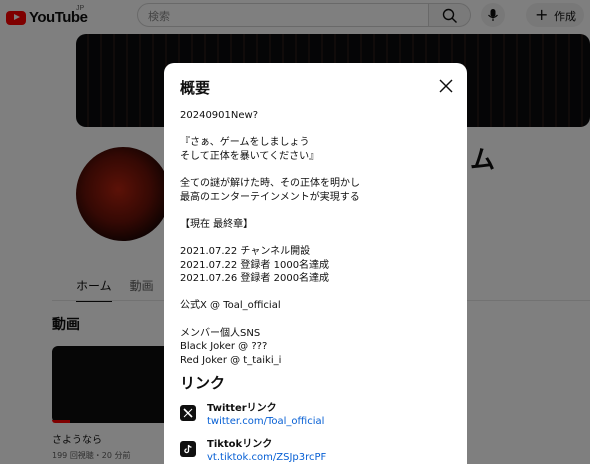 Image resolution: width=590 pixels, height=464 pixels. What do you see at coordinates (217, 224) in the screenshot?
I see `description-line: 【現在 最終章】` at bounding box center [217, 224].